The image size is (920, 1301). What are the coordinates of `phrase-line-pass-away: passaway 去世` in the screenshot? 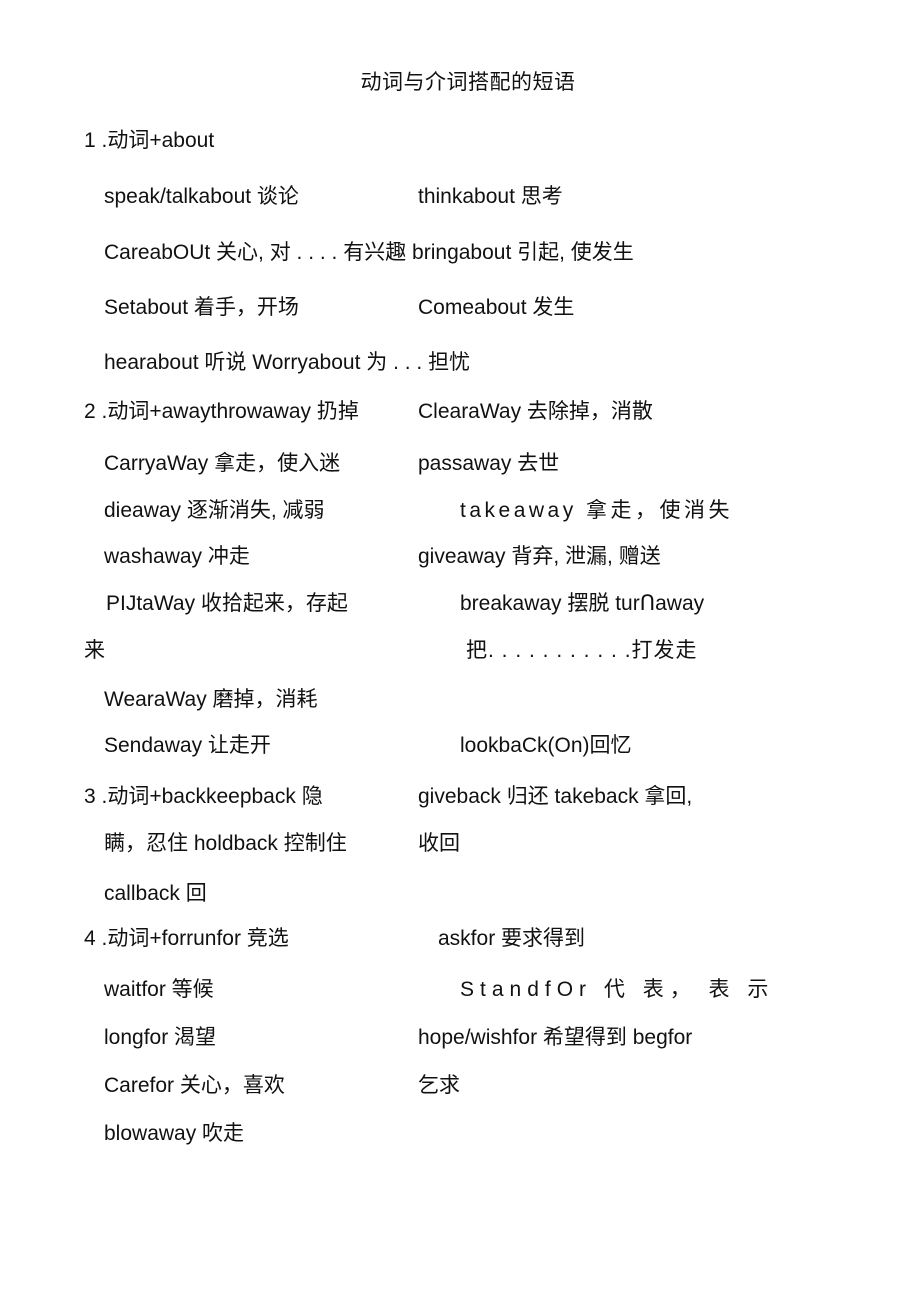 It's located at (489, 463).